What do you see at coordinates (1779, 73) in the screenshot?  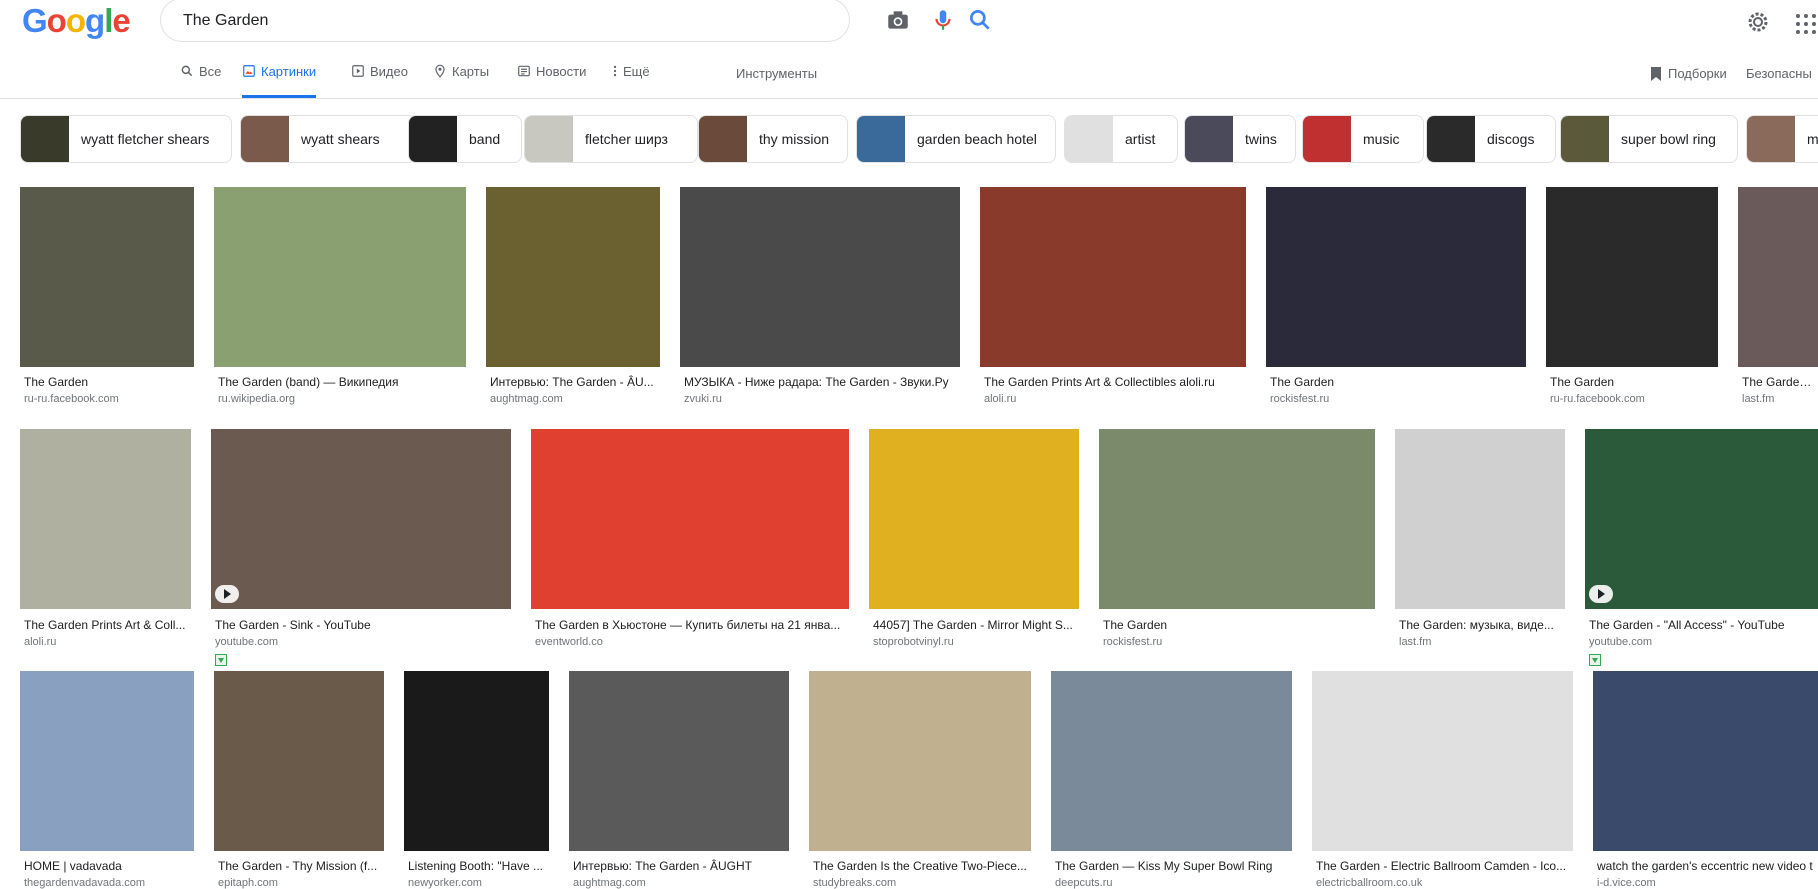 I see `safe-search-button: Безопасны` at bounding box center [1779, 73].